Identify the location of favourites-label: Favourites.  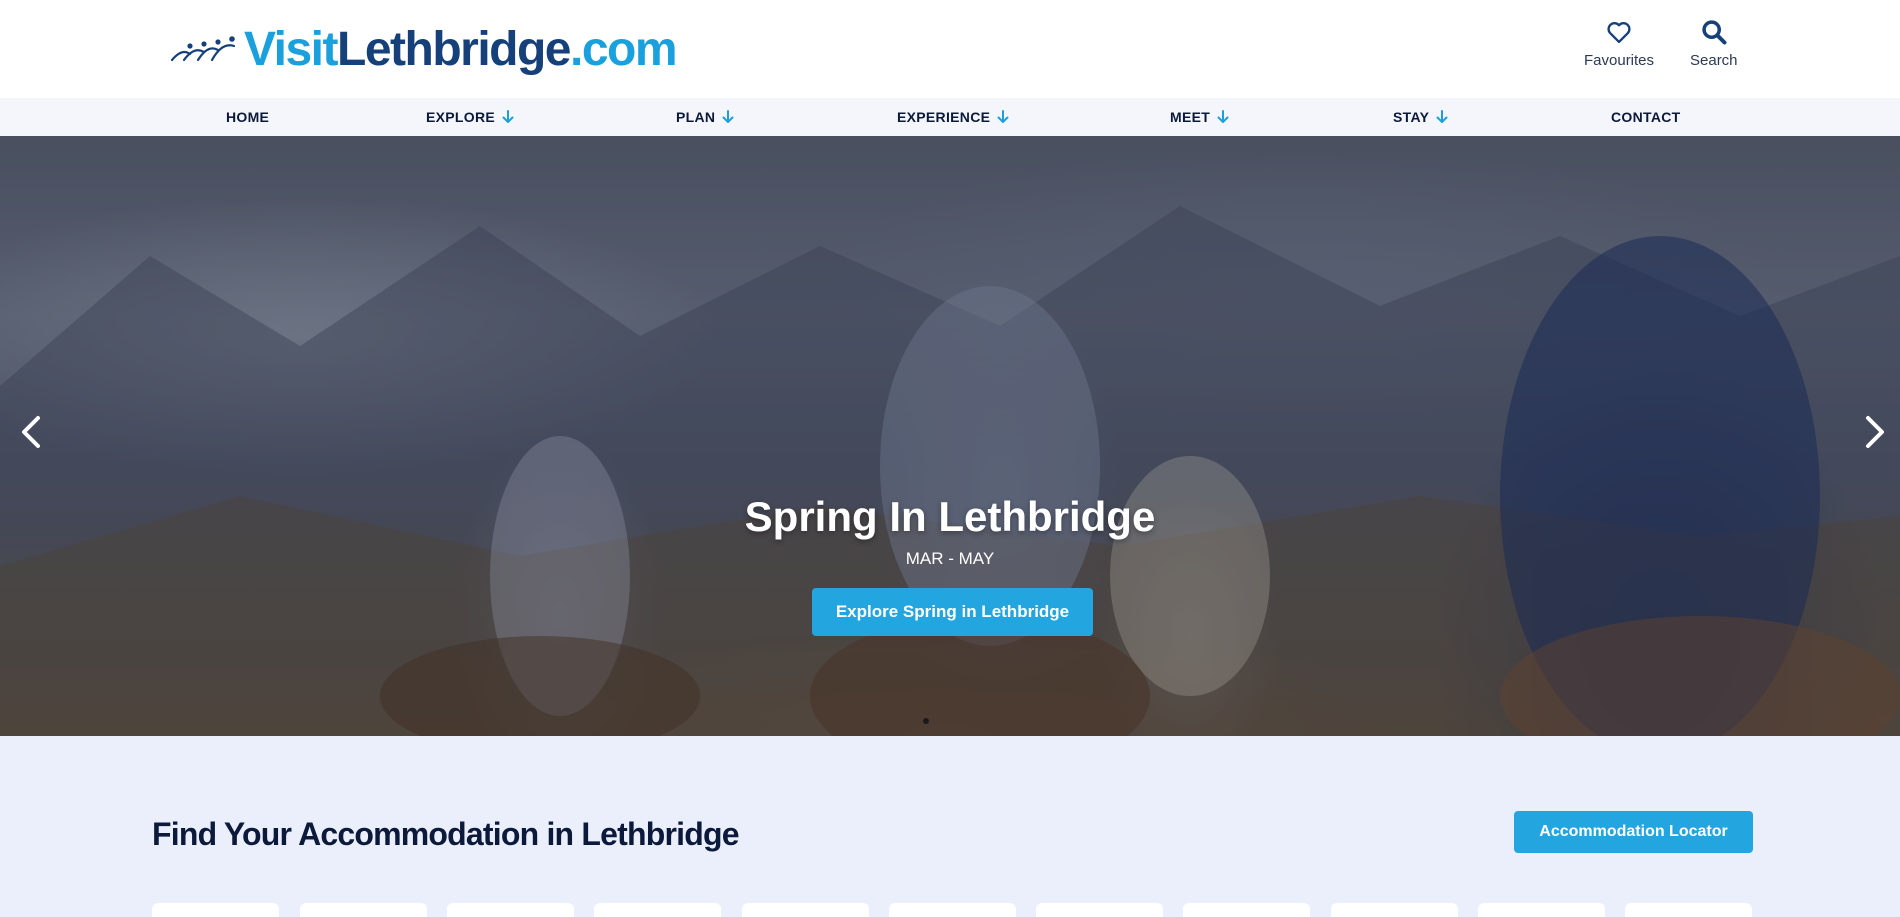
(1619, 60).